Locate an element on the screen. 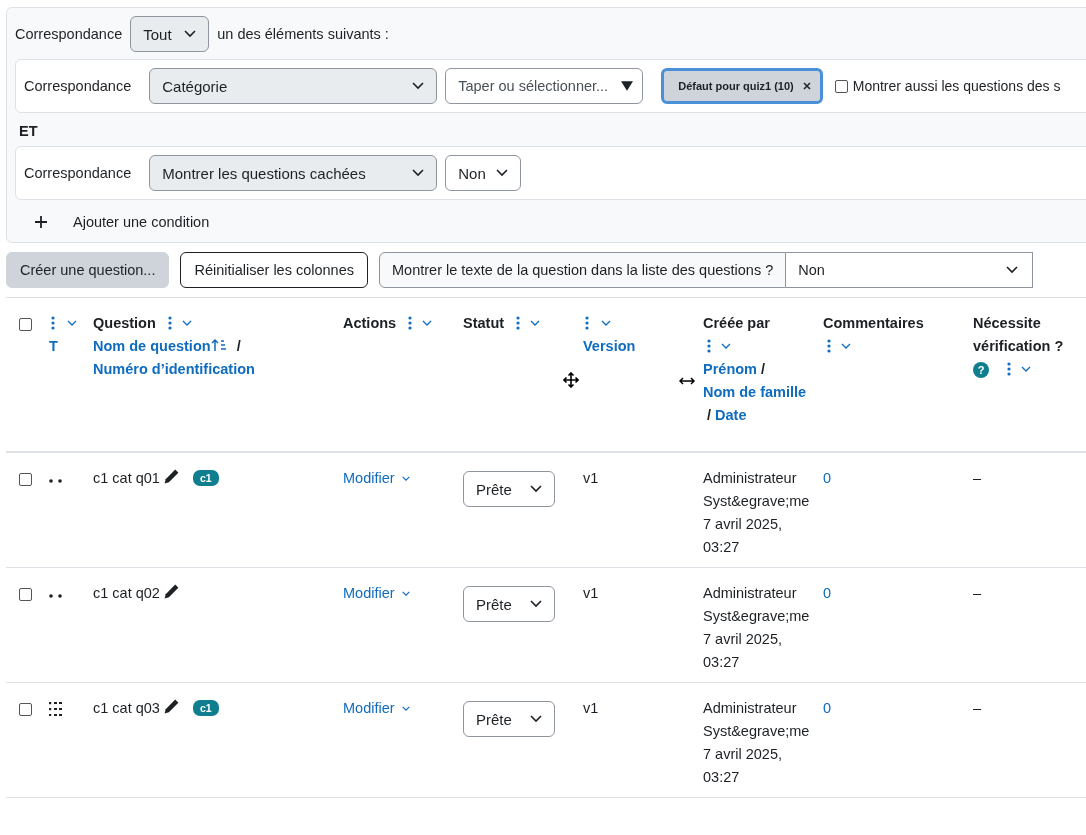  column-title: Commentaires is located at coordinates (873, 323).